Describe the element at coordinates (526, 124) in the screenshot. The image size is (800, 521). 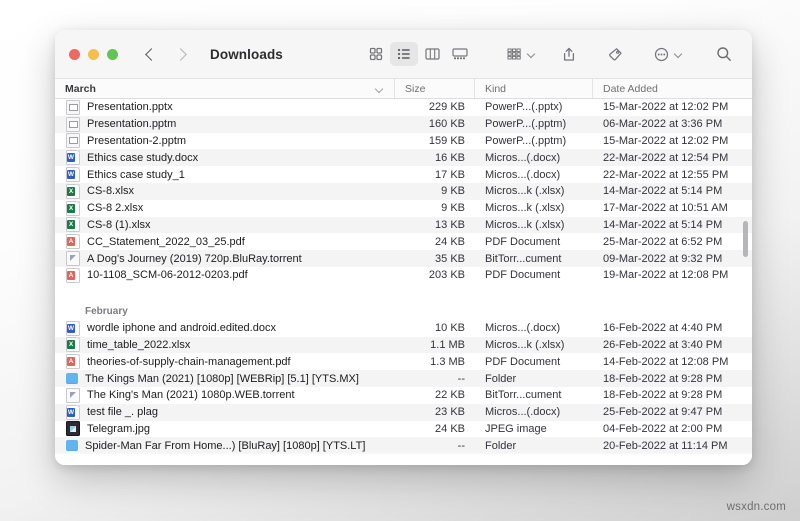
I see `file-kind-cell: PowerP...(.pptm)` at that location.